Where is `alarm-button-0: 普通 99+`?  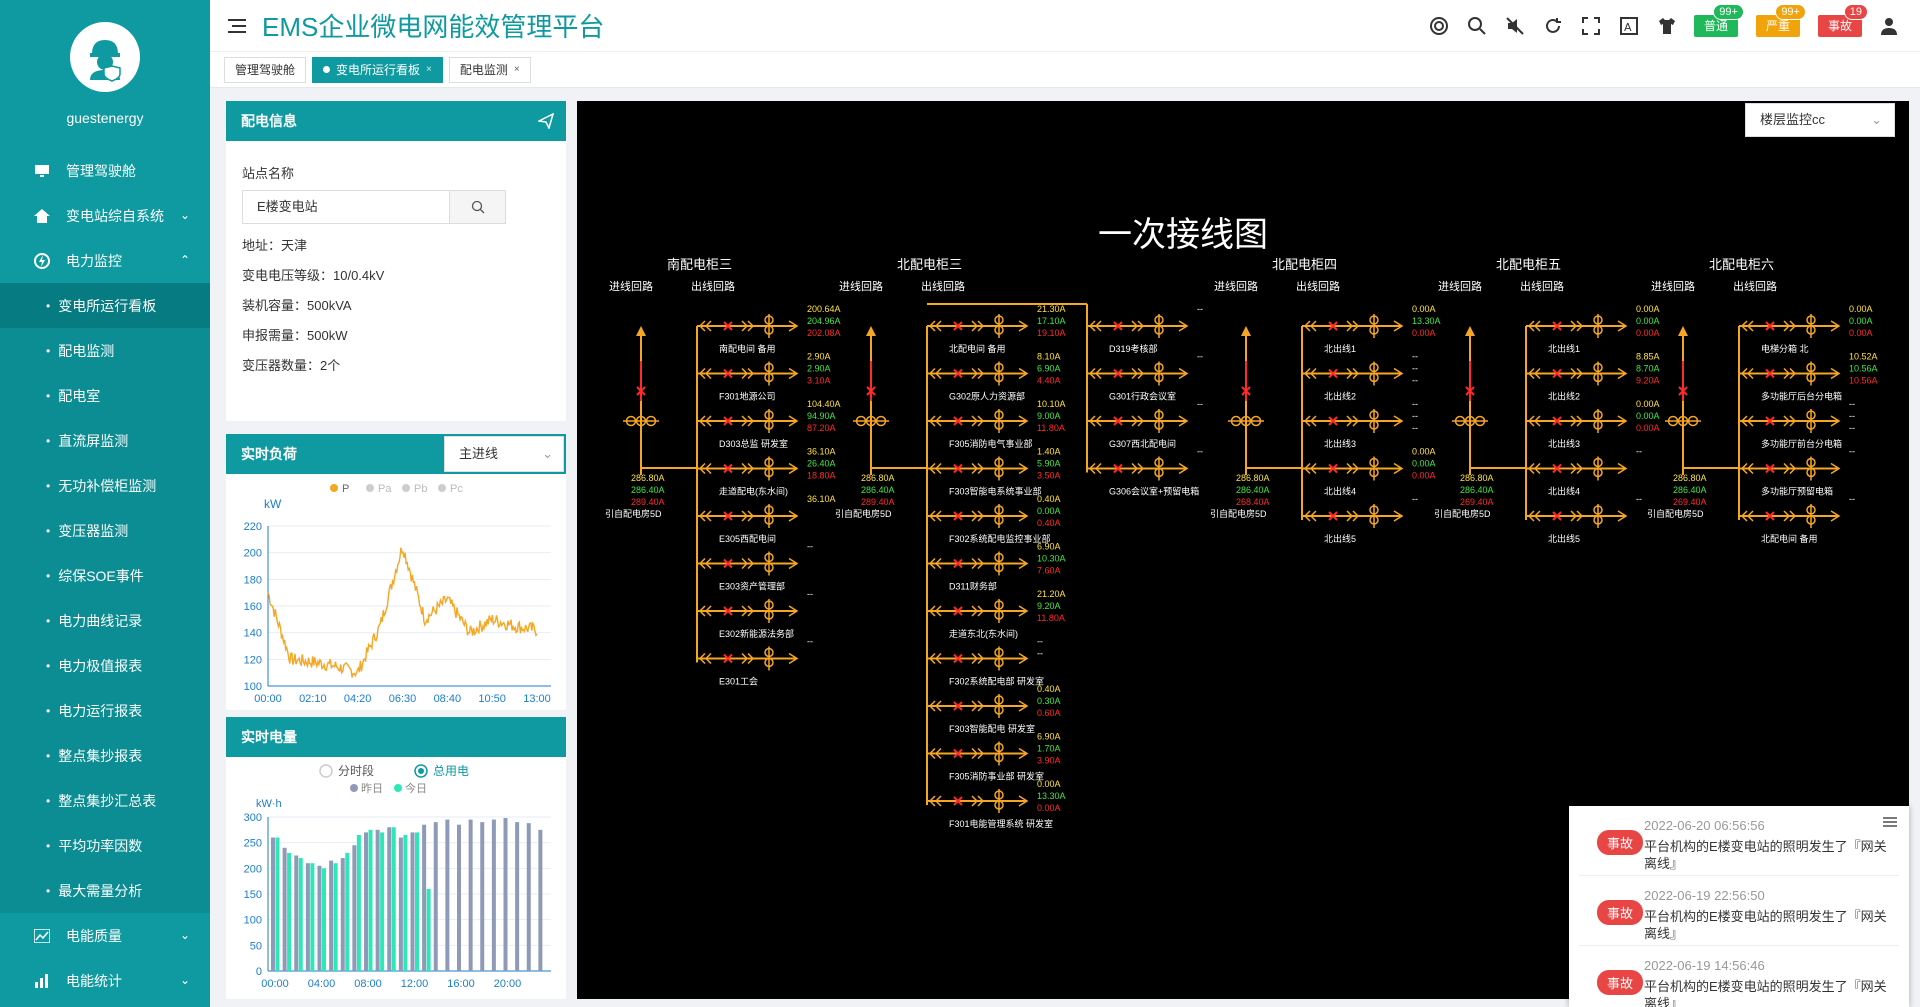
alarm-button-0: 普通 99+ is located at coordinates (1718, 20).